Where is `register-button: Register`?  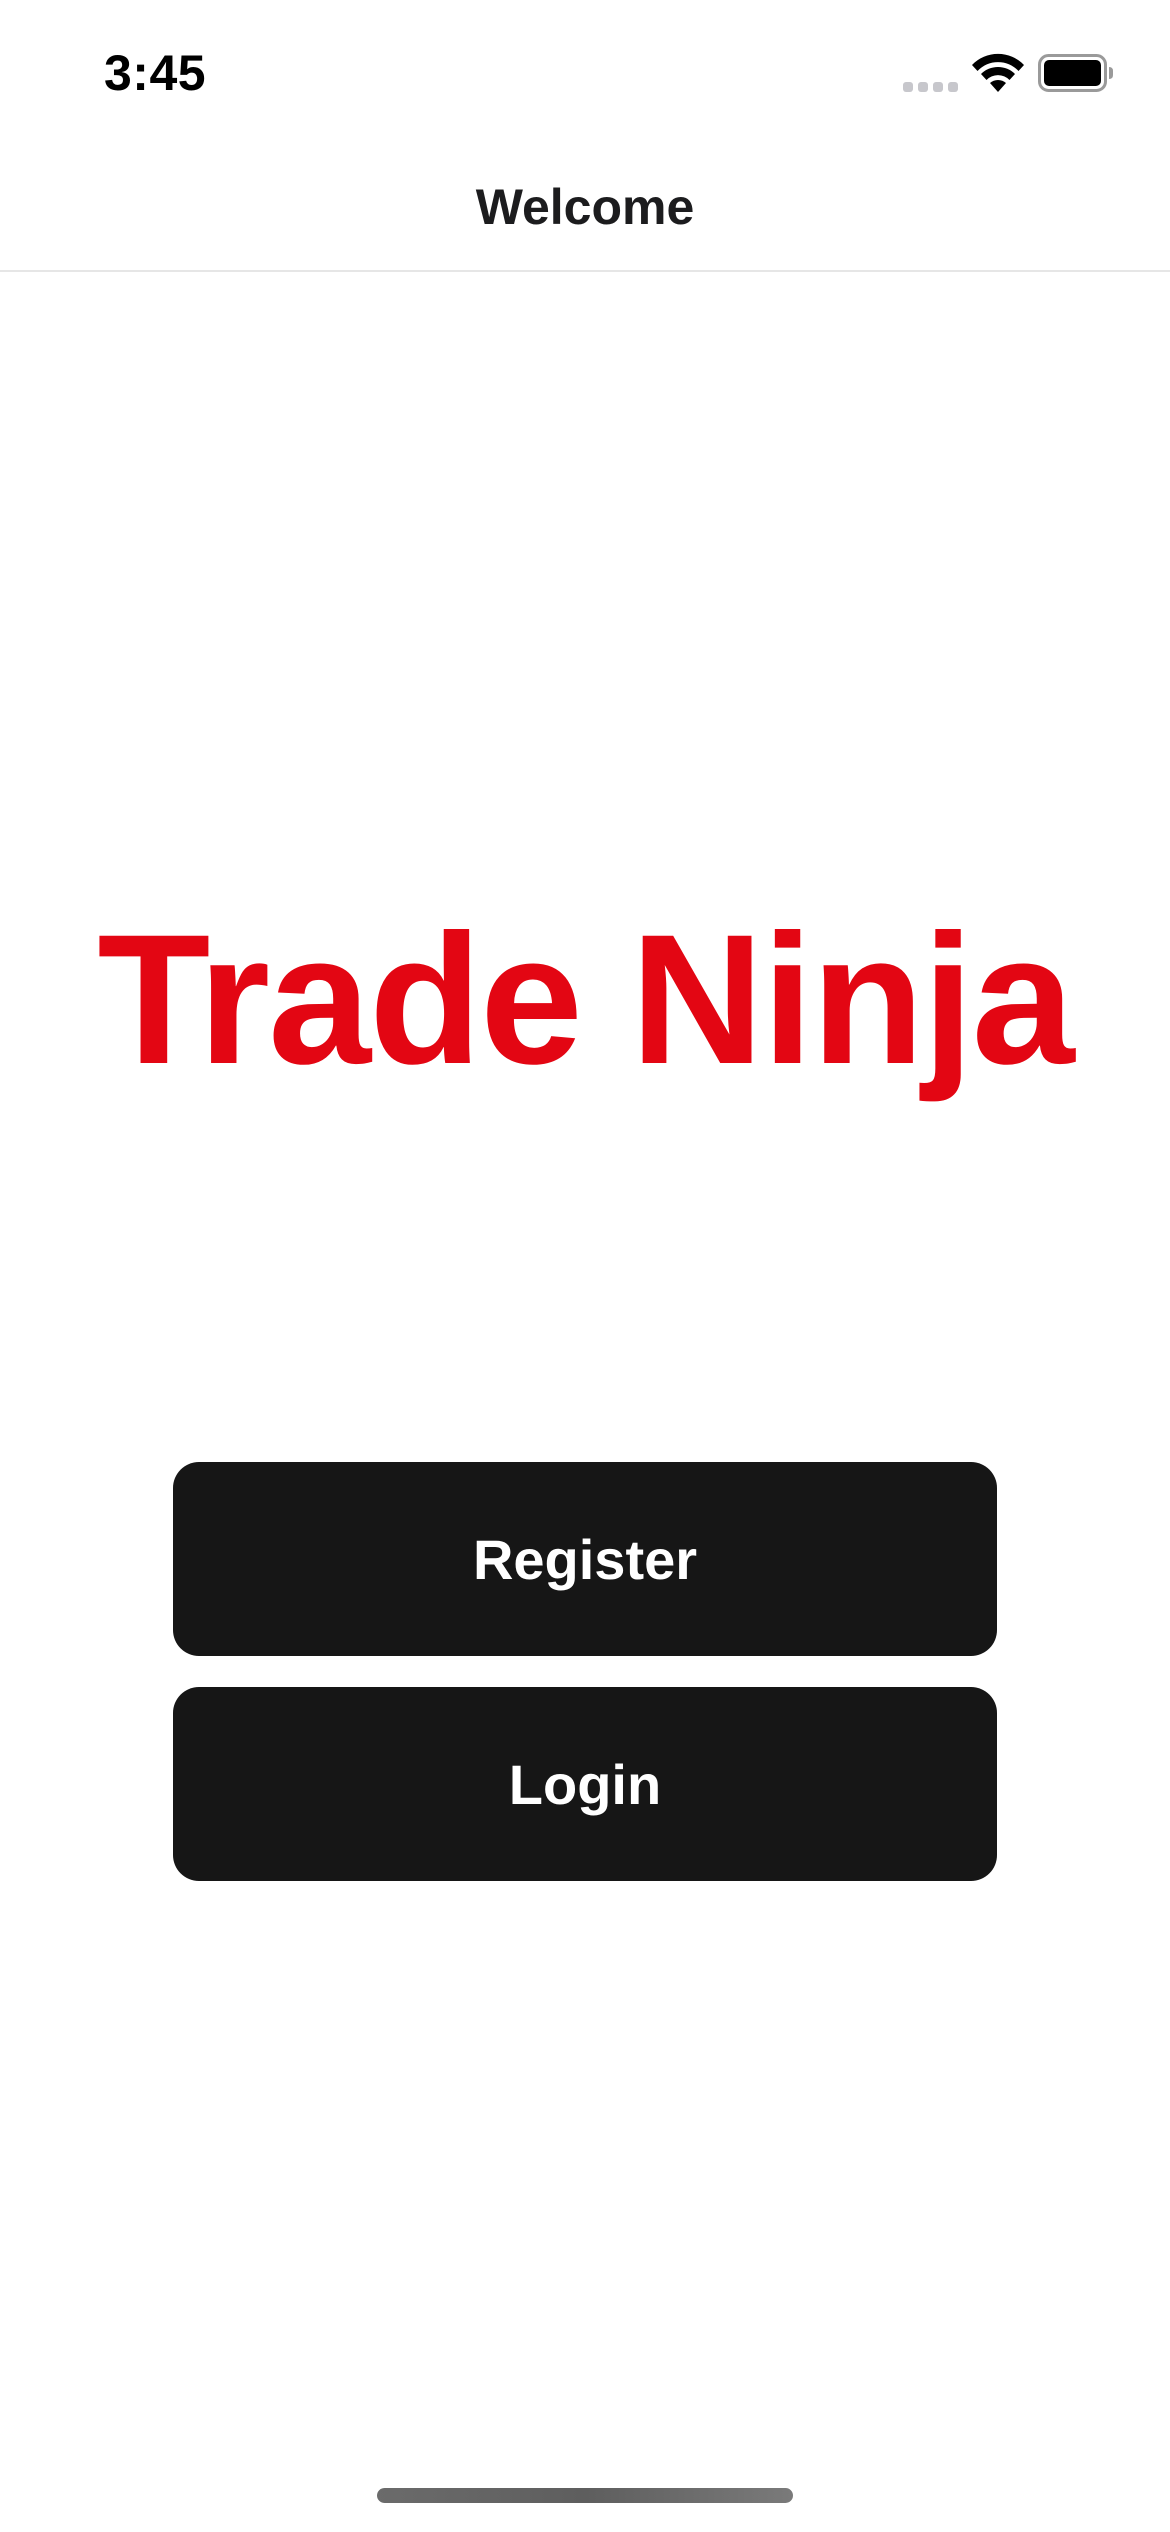 register-button: Register is located at coordinates (585, 1559).